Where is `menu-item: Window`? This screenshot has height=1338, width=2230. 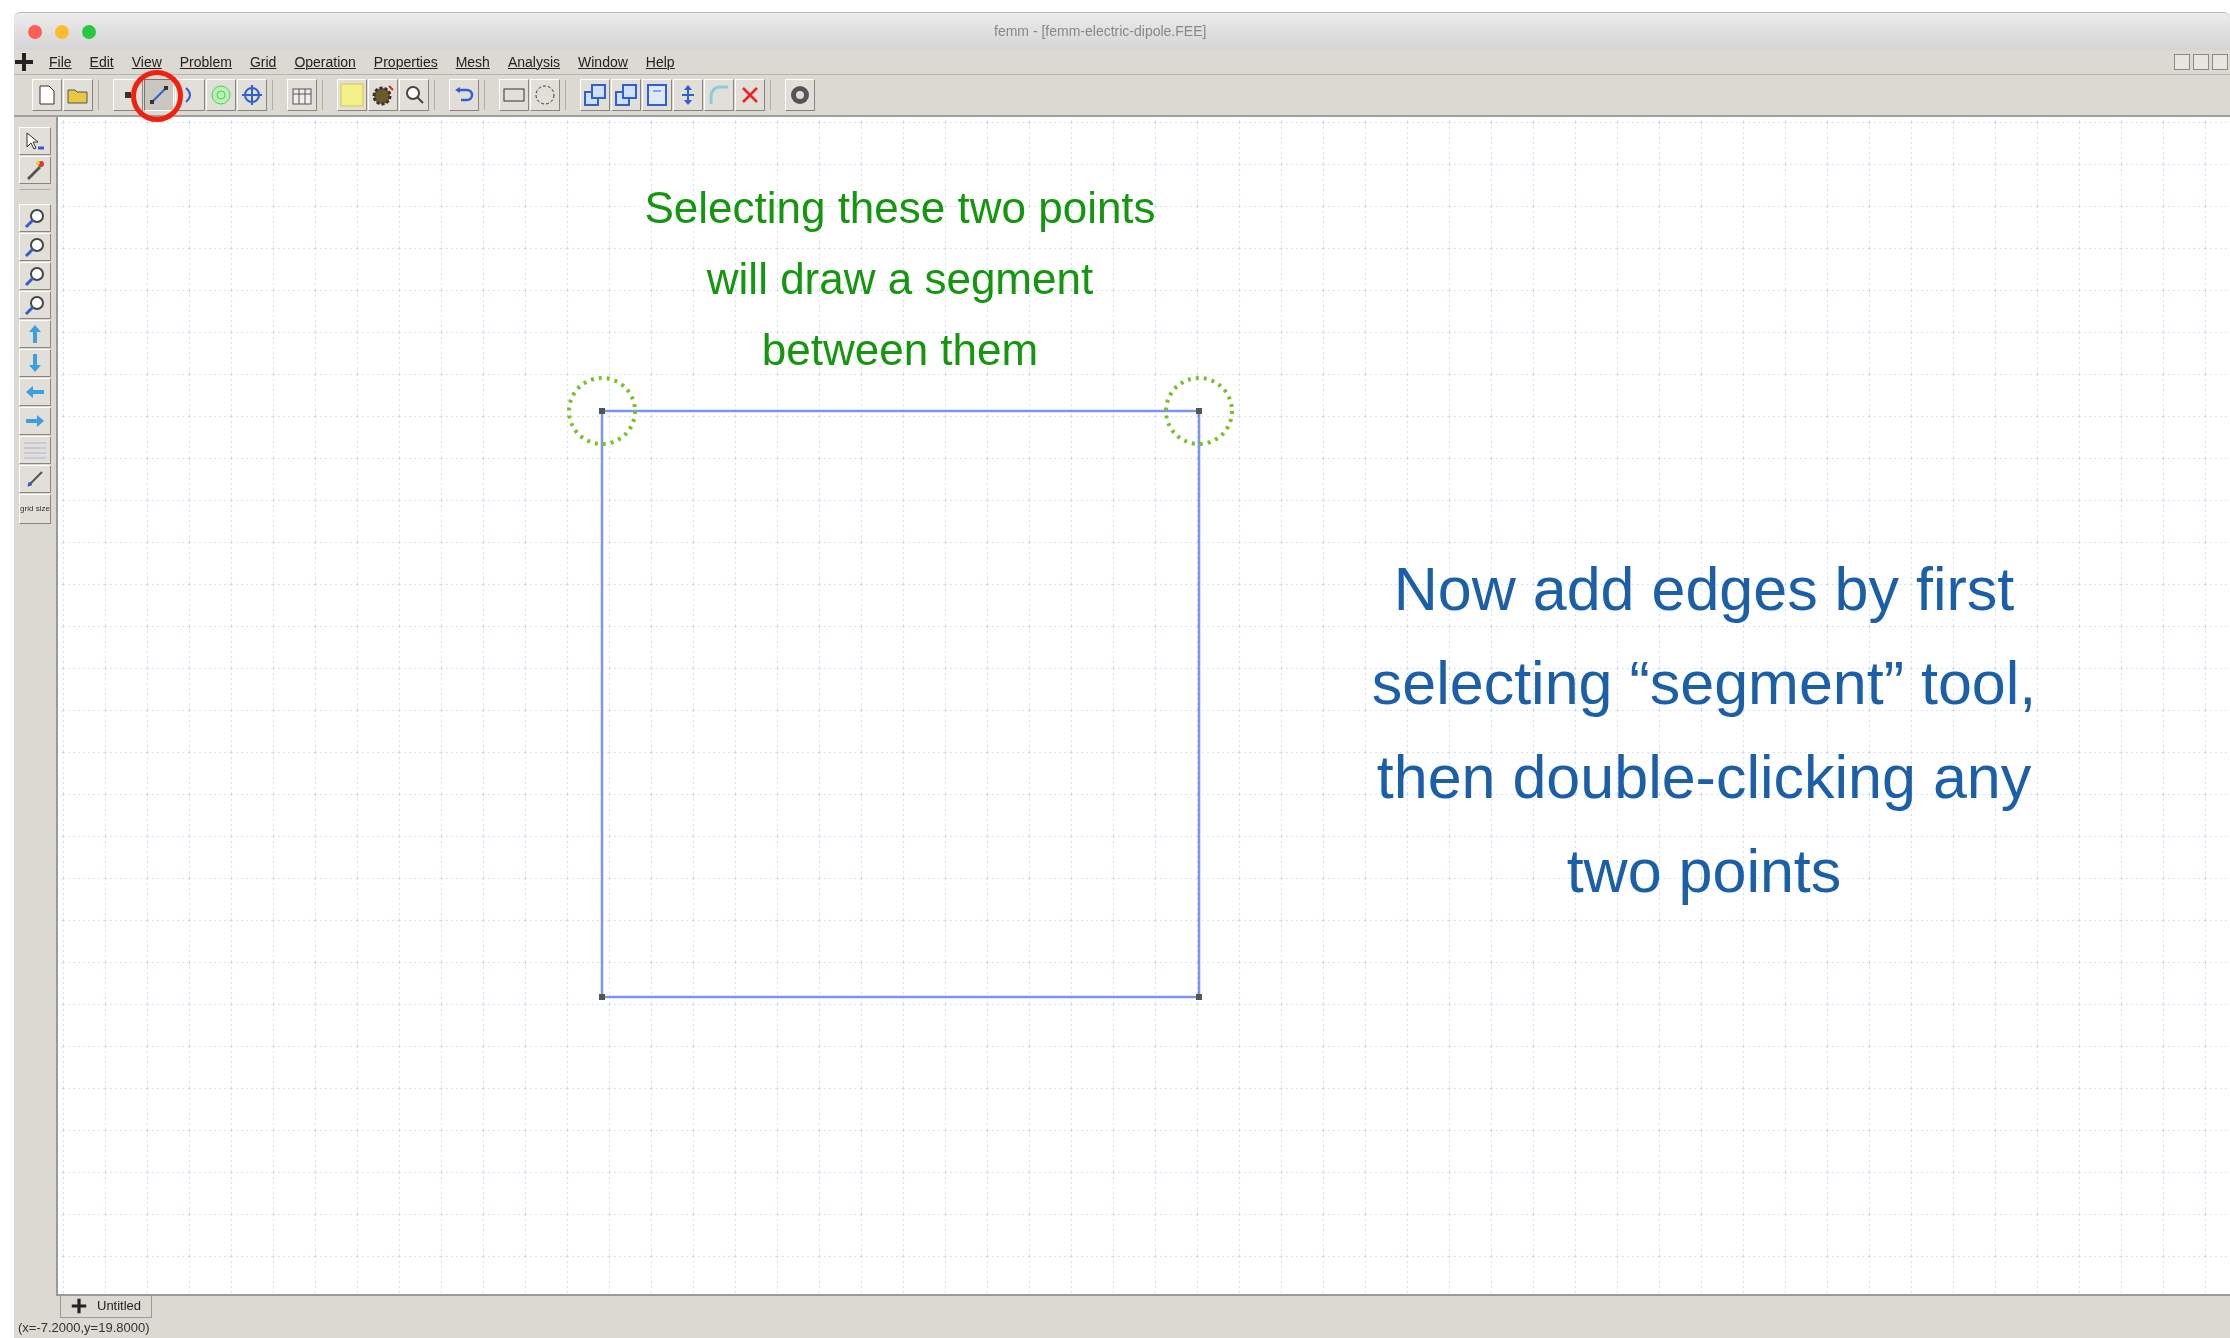 menu-item: Window is located at coordinates (603, 62).